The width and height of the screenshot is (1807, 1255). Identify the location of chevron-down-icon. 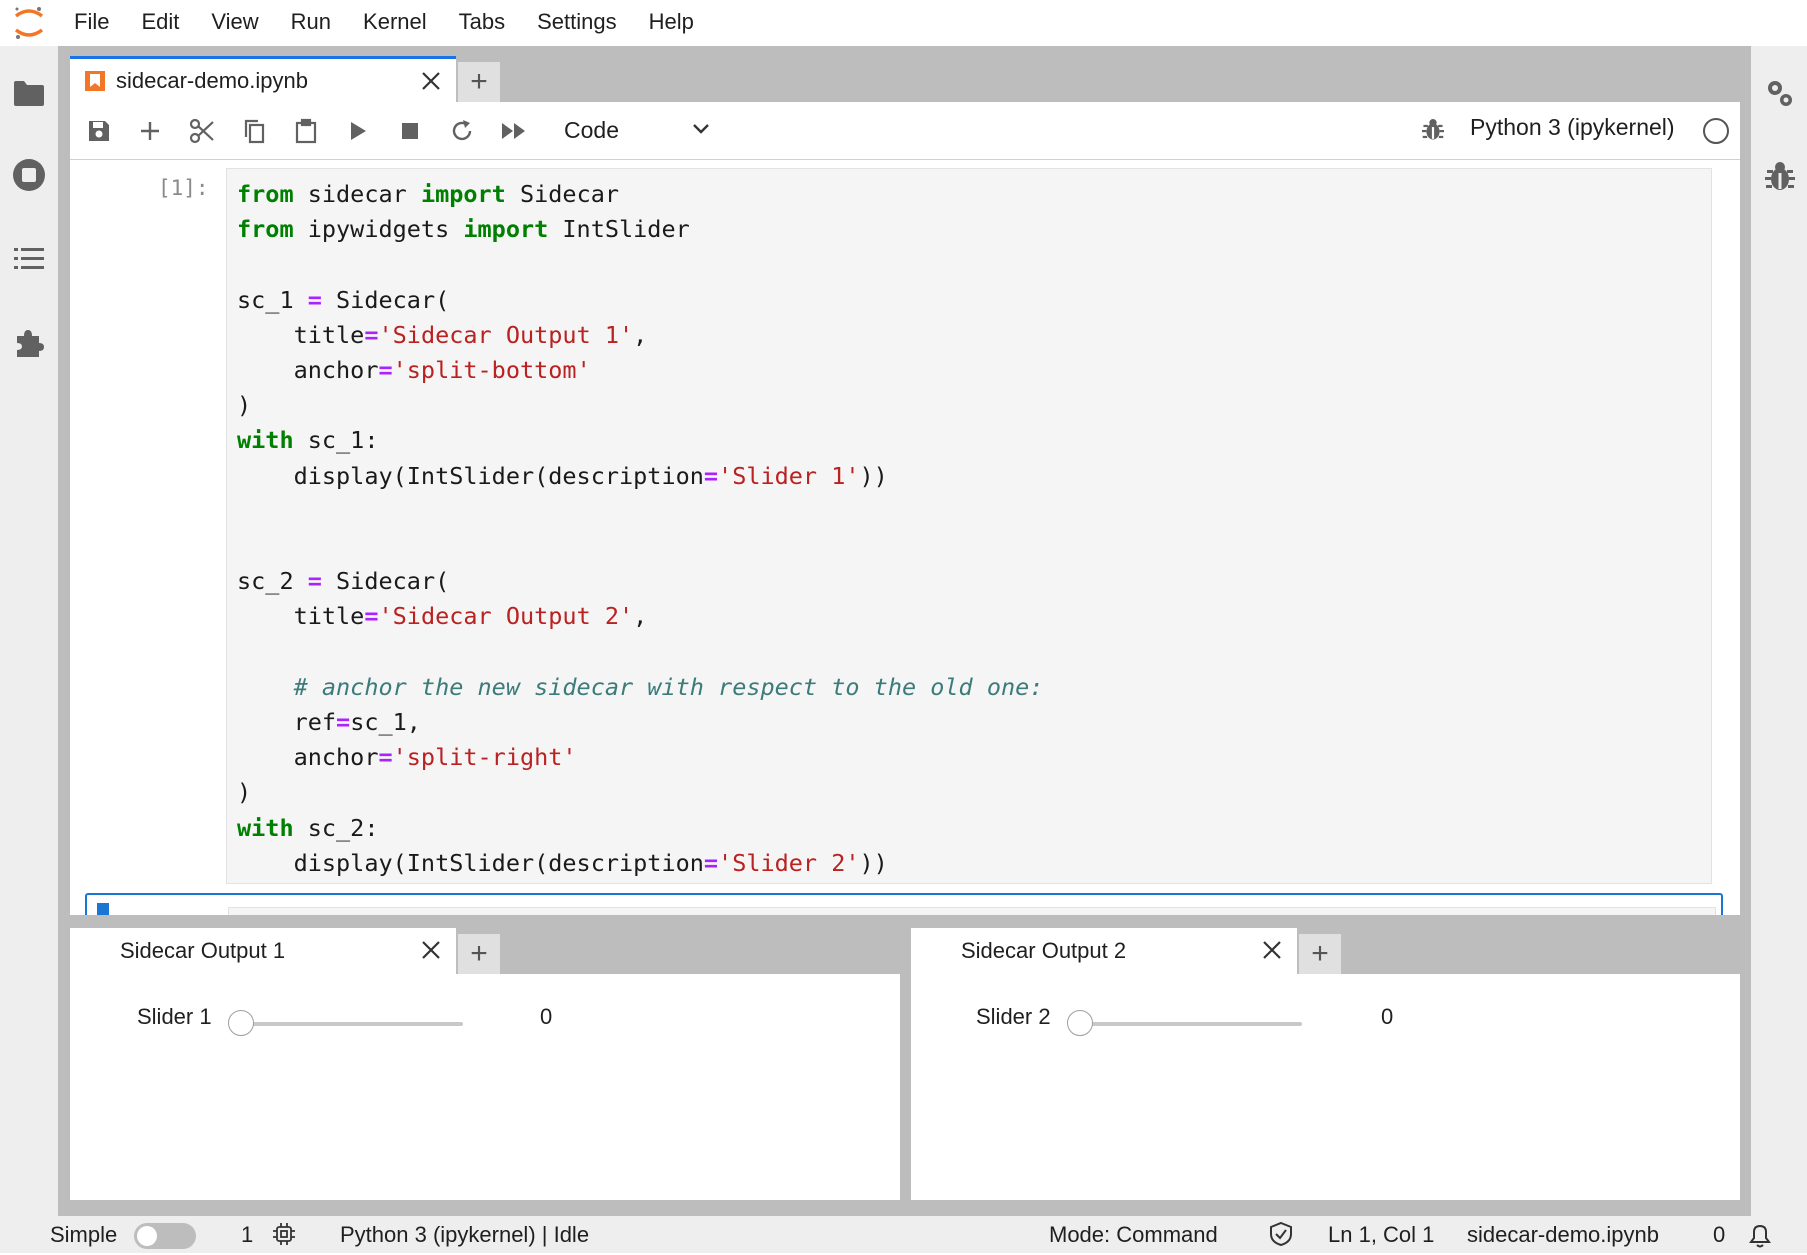
(701, 131).